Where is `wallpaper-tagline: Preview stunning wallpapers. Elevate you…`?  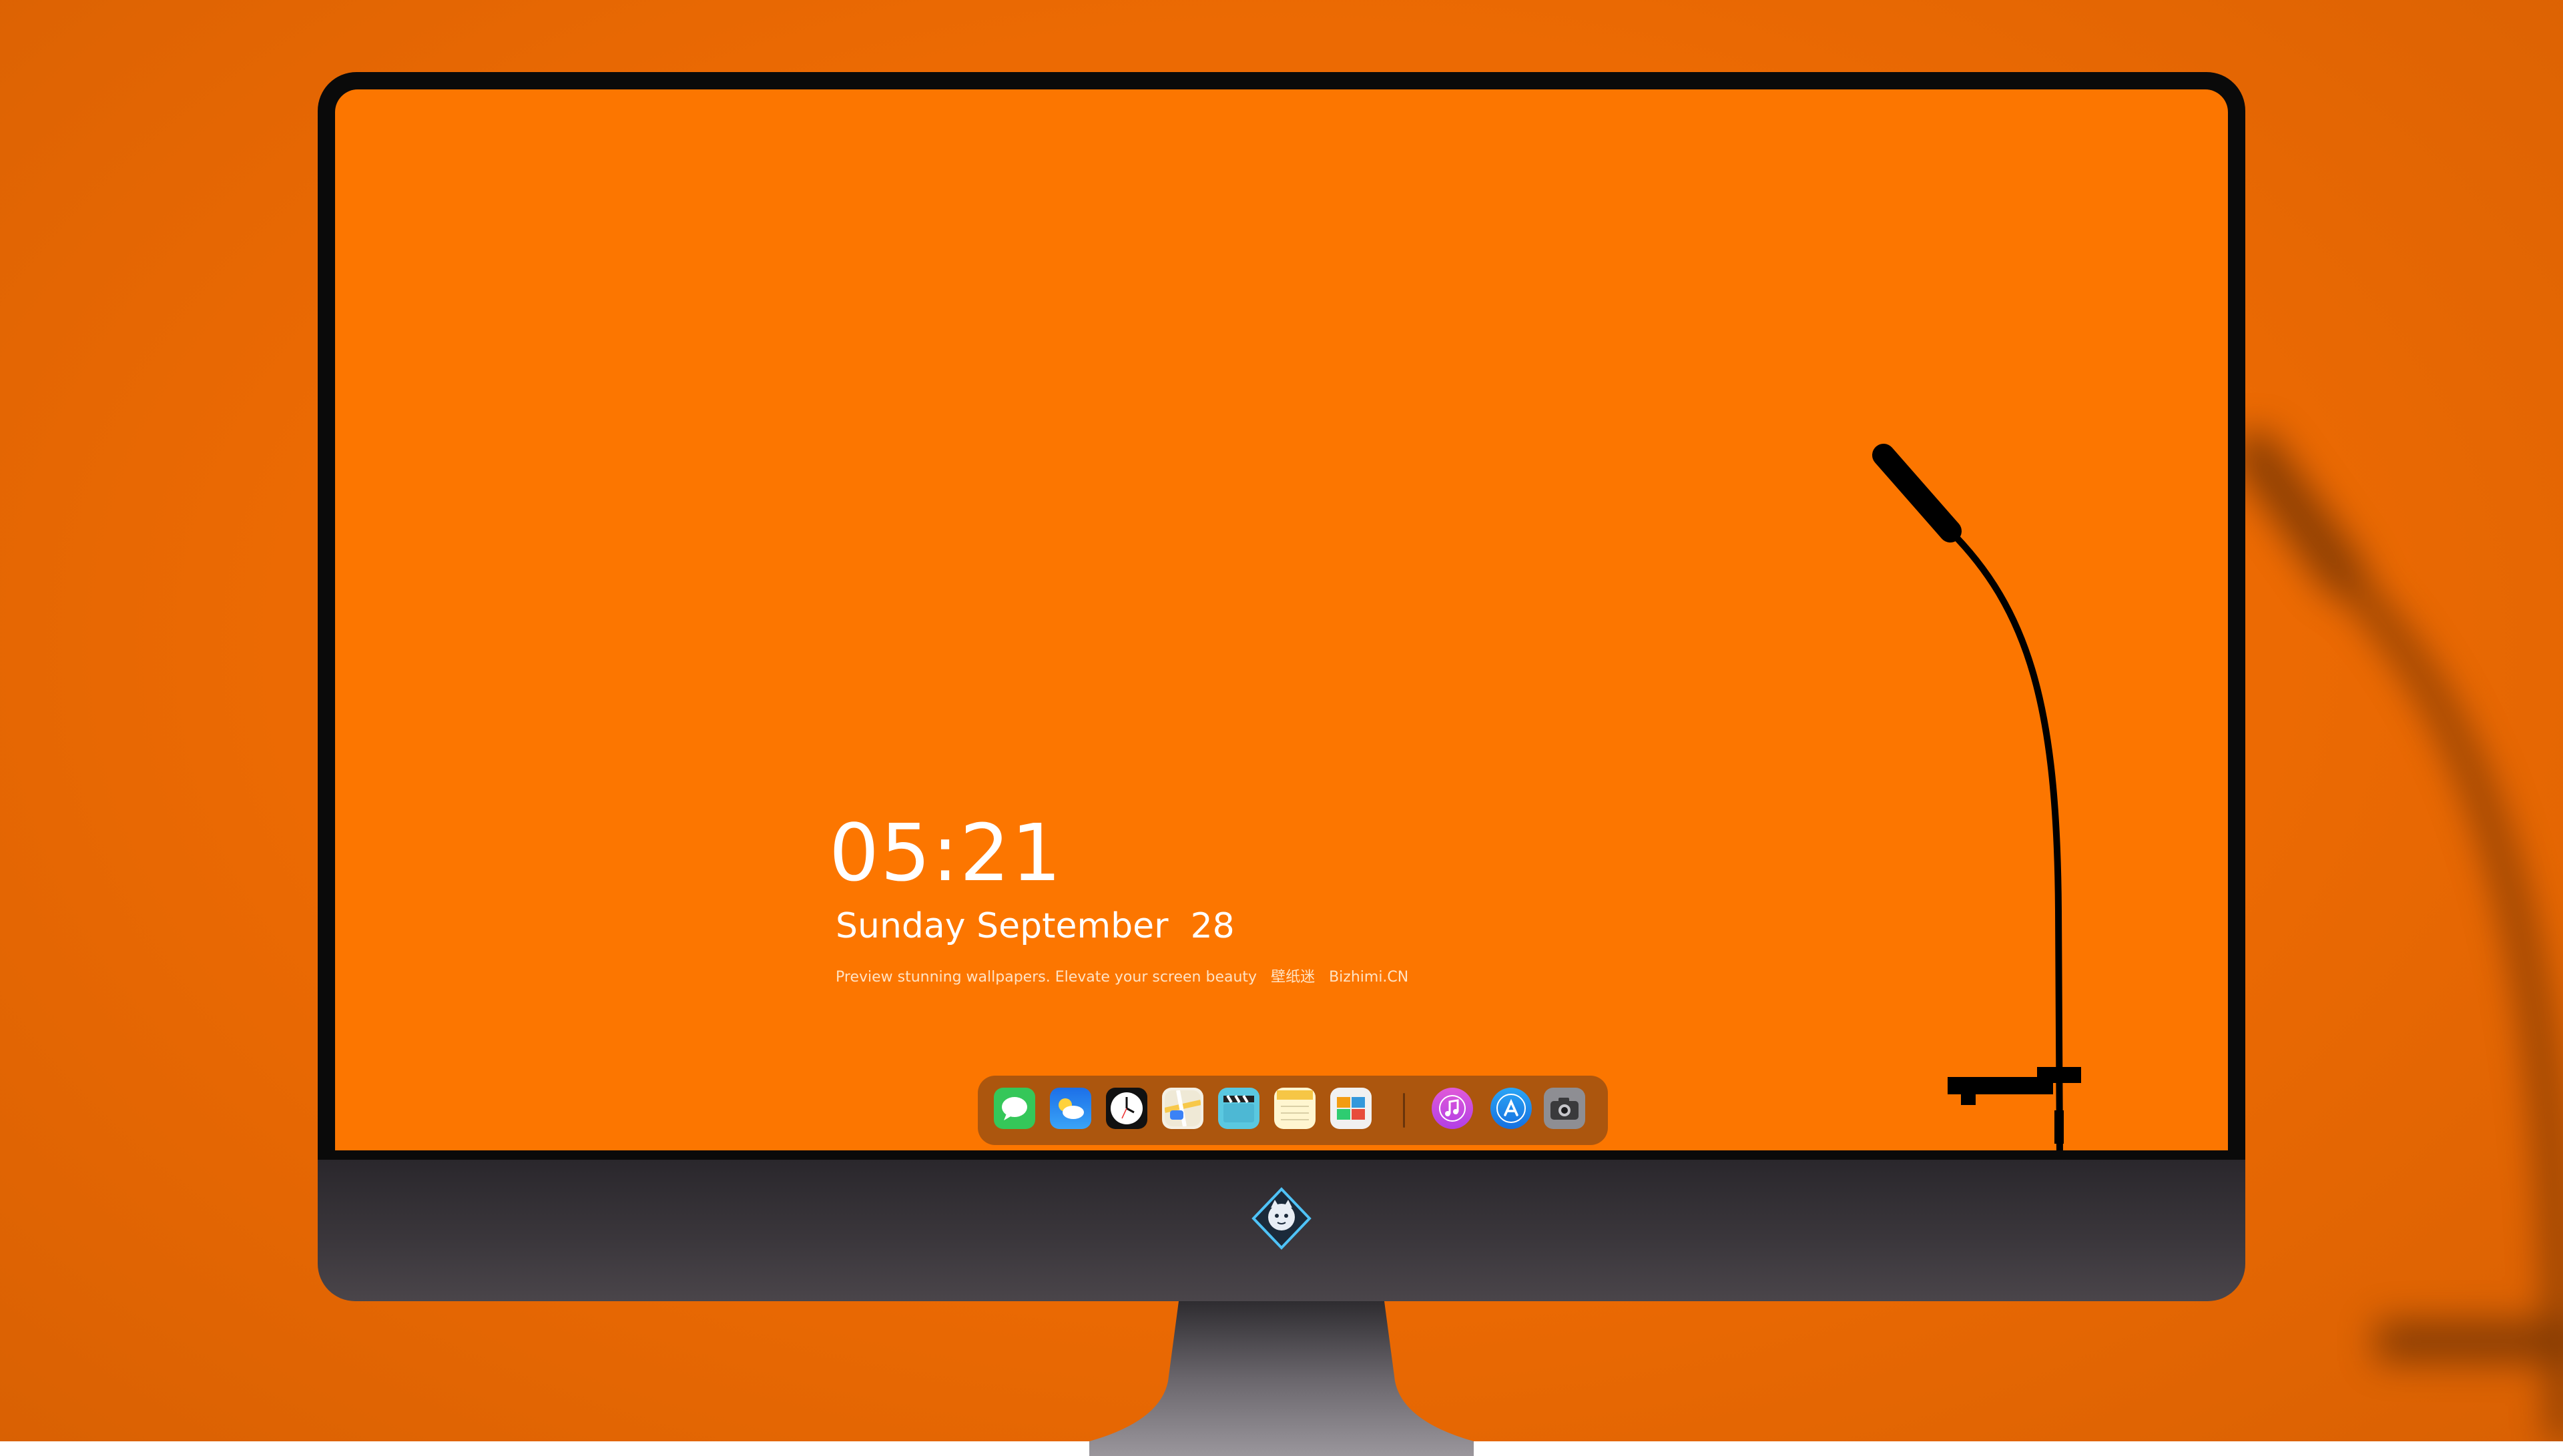
wallpaper-tagline: Preview stunning wallpapers. Elevate you… is located at coordinates (1127, 977).